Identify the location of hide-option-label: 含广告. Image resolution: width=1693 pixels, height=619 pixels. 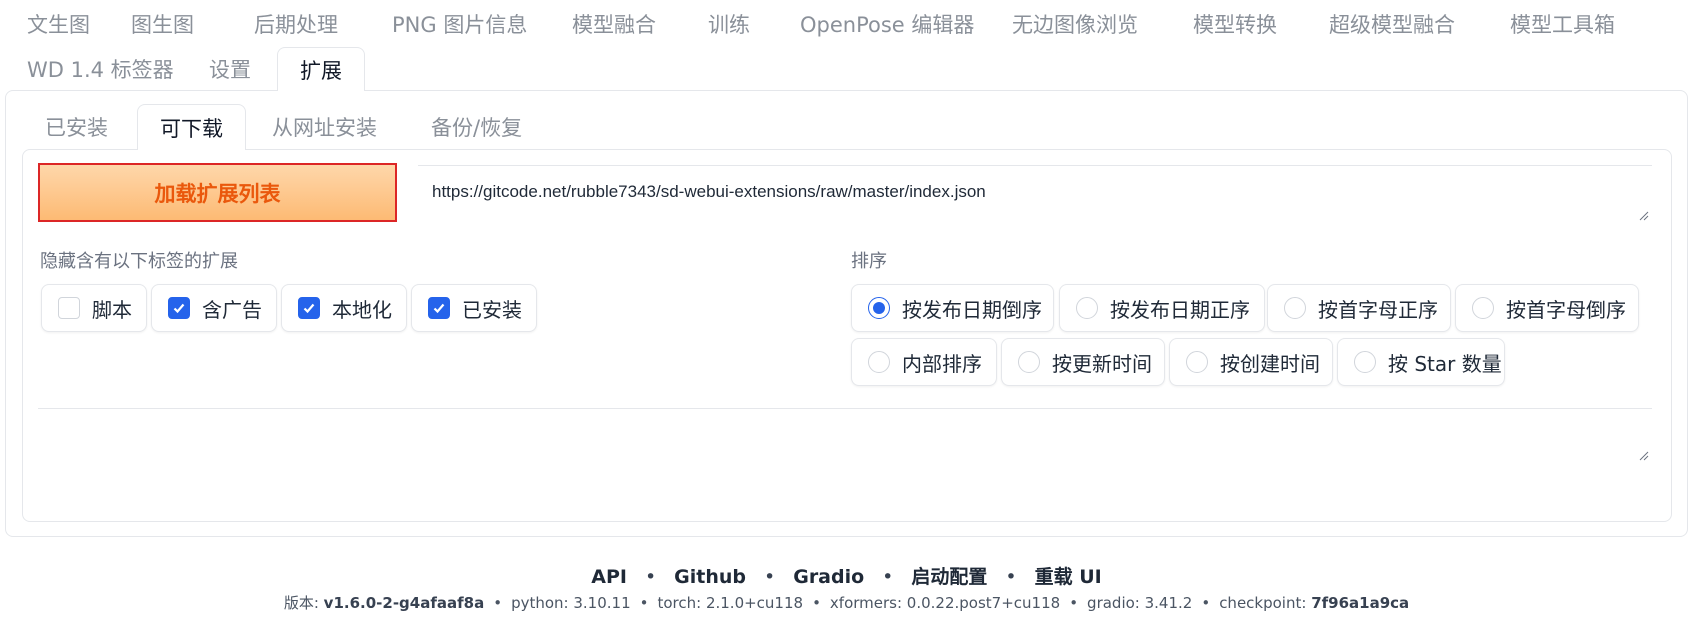
(232, 309).